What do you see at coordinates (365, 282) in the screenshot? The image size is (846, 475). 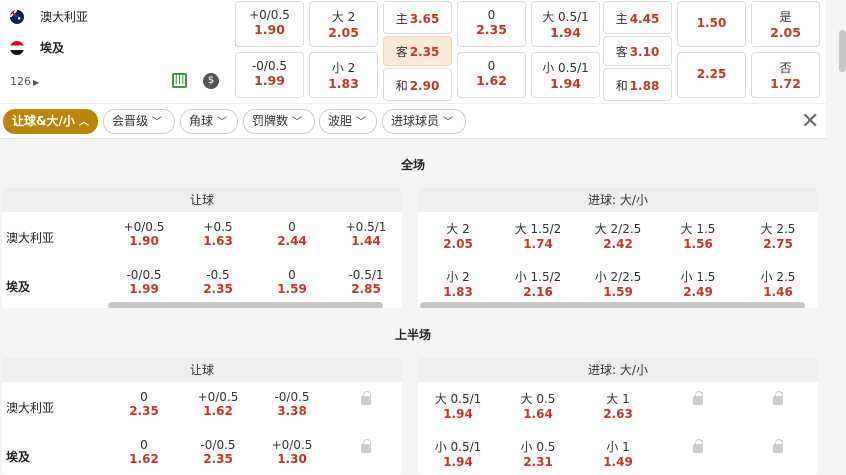 I see `odds-cell: -0.5/1 2.85` at bounding box center [365, 282].